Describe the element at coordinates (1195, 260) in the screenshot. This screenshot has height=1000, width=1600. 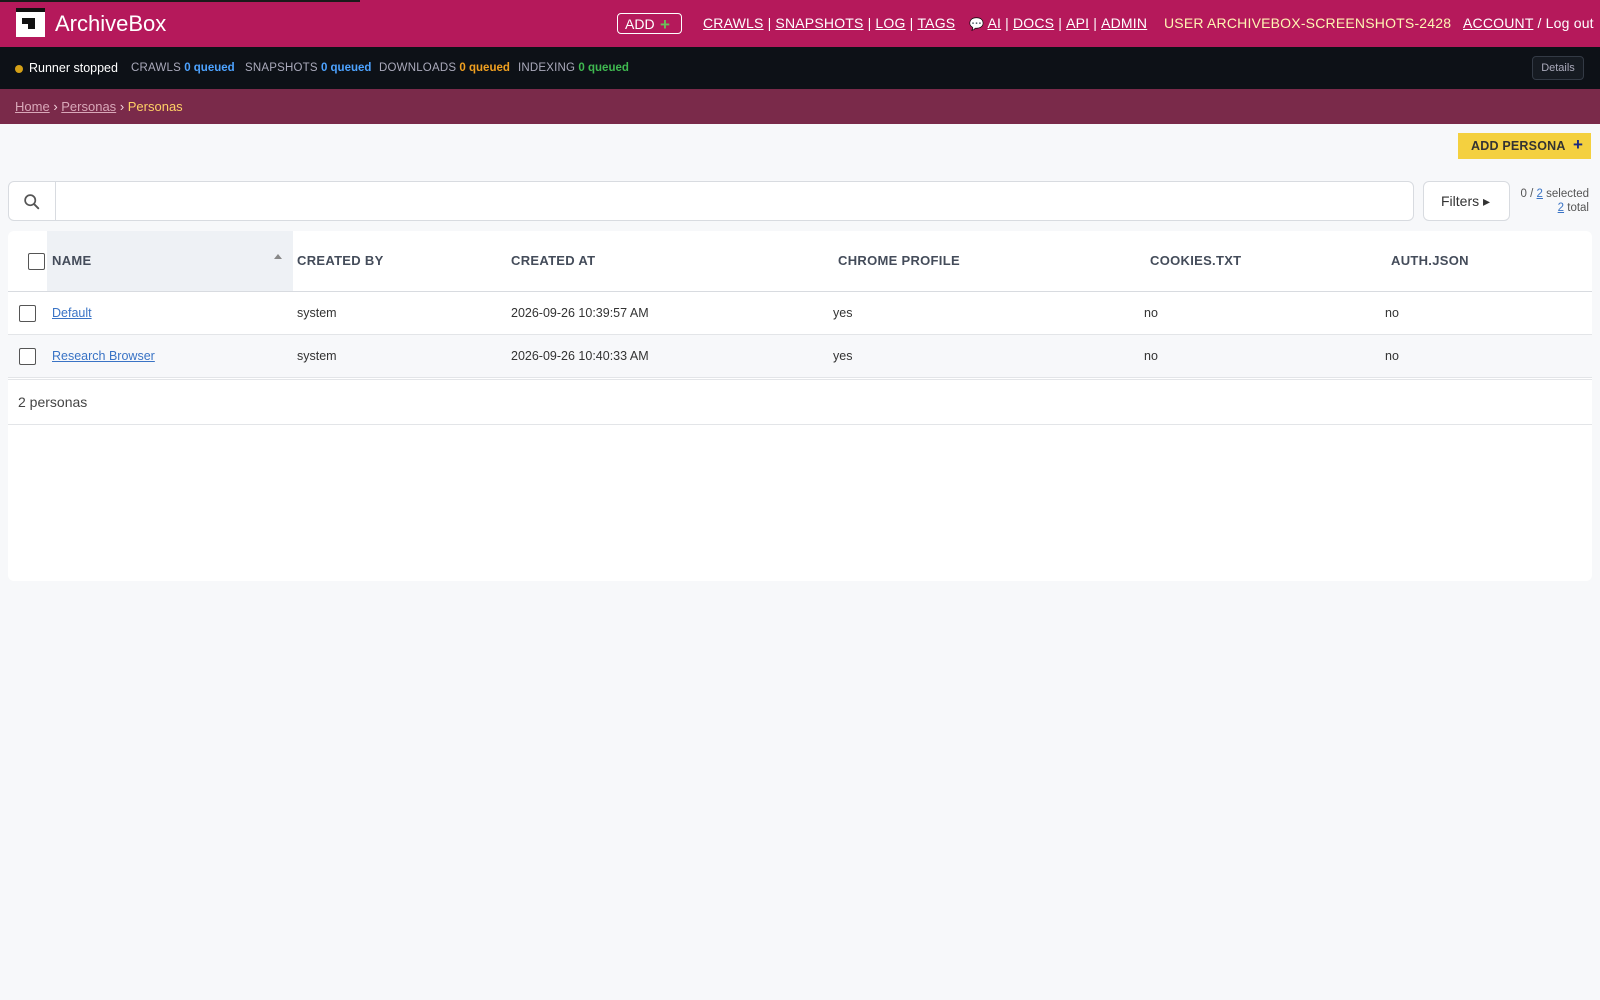
I see `column-header-cookies: COOKIES.TXT` at that location.